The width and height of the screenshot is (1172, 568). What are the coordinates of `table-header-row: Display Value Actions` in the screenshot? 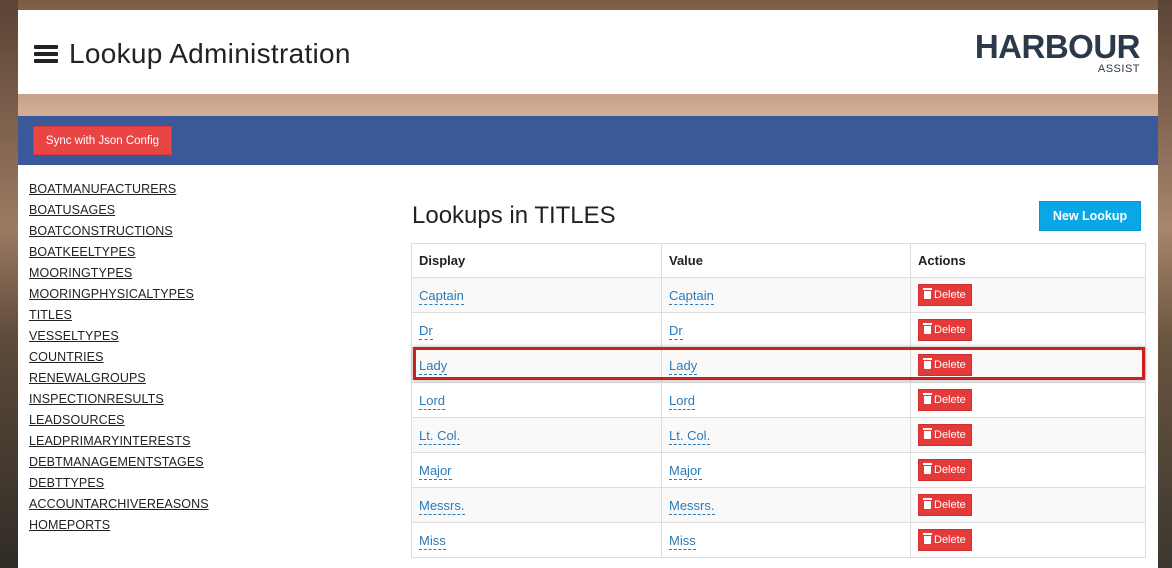 It's located at (778, 260).